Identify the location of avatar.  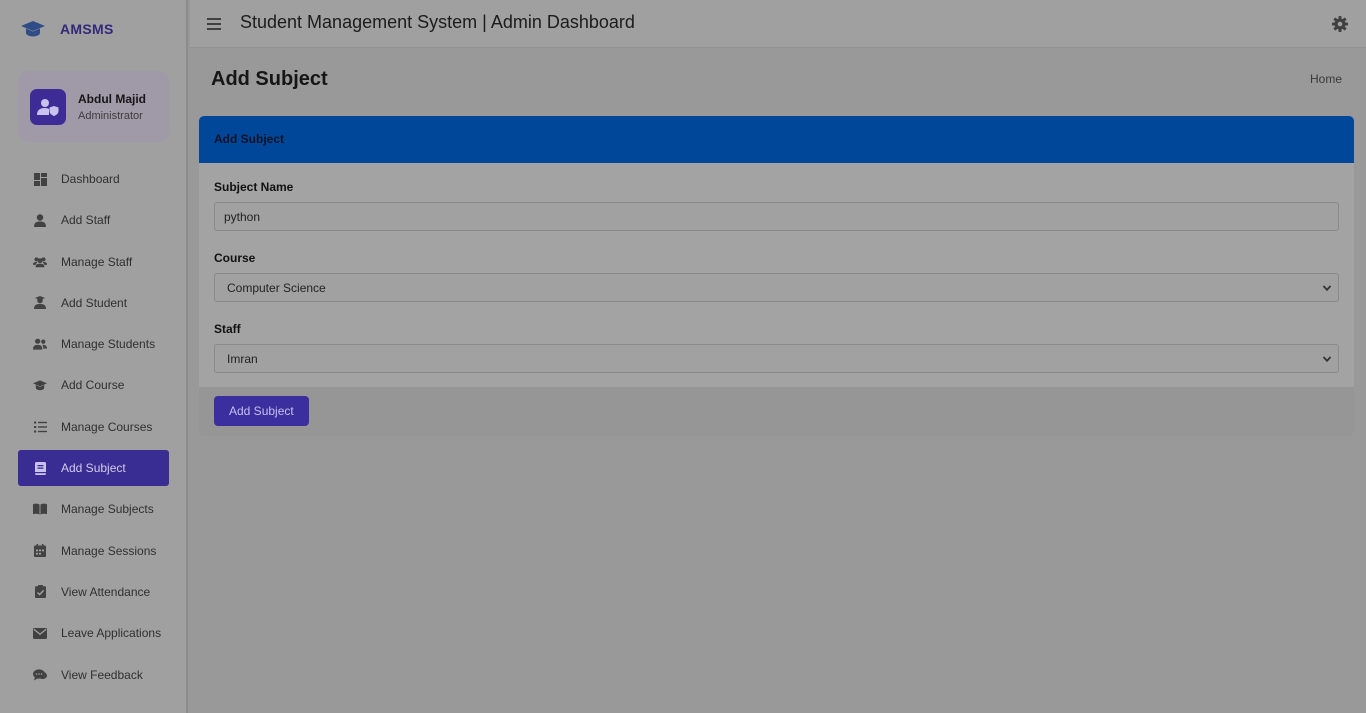
(48, 106).